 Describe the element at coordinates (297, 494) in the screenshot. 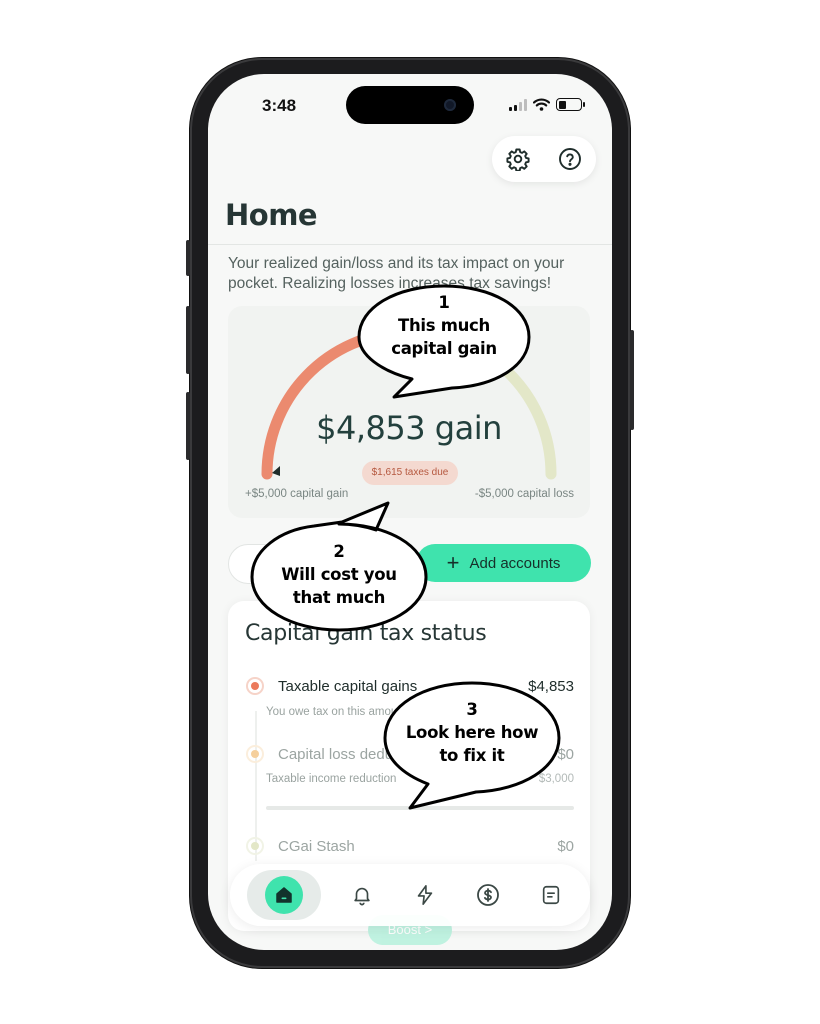

I see `gauge-min-label: +$5,000 capital gain` at that location.